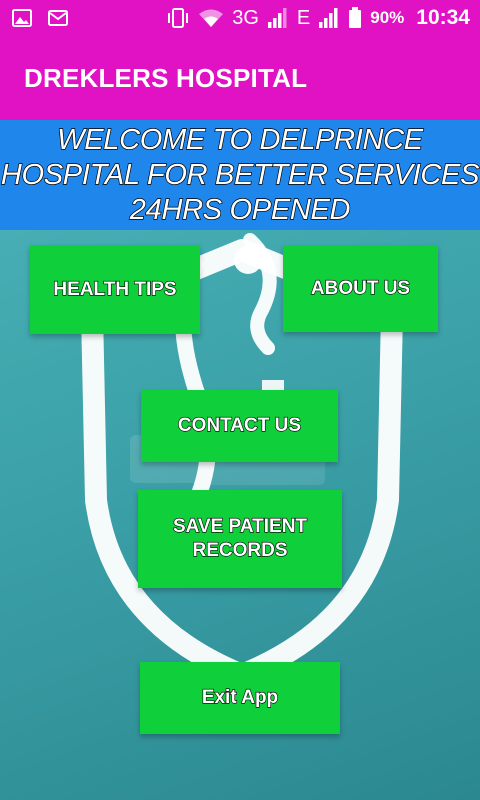 The height and width of the screenshot is (800, 480). Describe the element at coordinates (355, 18) in the screenshot. I see `battery-icon` at that location.